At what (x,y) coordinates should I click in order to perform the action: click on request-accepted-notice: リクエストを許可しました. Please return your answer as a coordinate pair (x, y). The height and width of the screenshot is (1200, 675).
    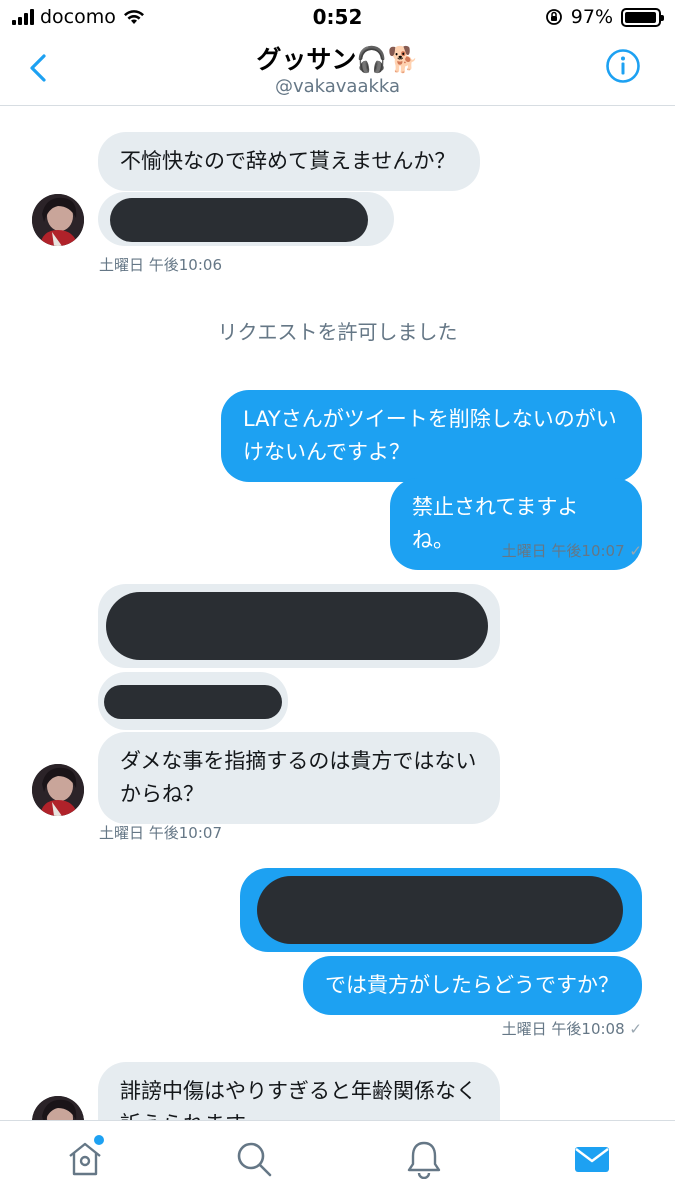
    Looking at the image, I should click on (337, 332).